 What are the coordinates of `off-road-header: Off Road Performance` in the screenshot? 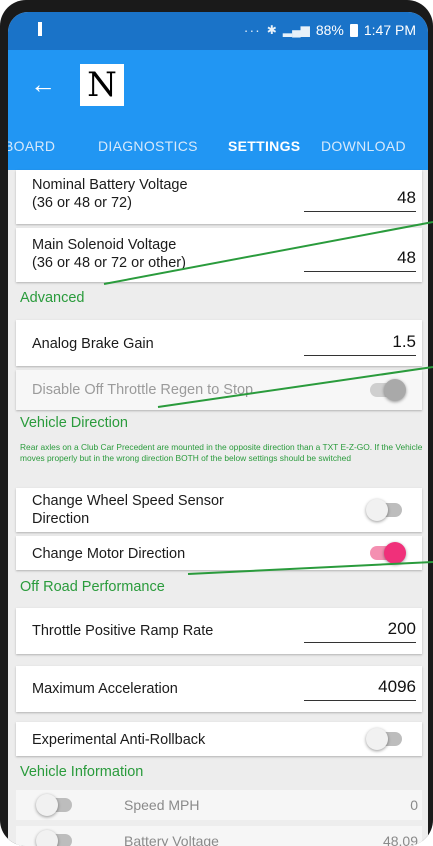 It's located at (92, 587).